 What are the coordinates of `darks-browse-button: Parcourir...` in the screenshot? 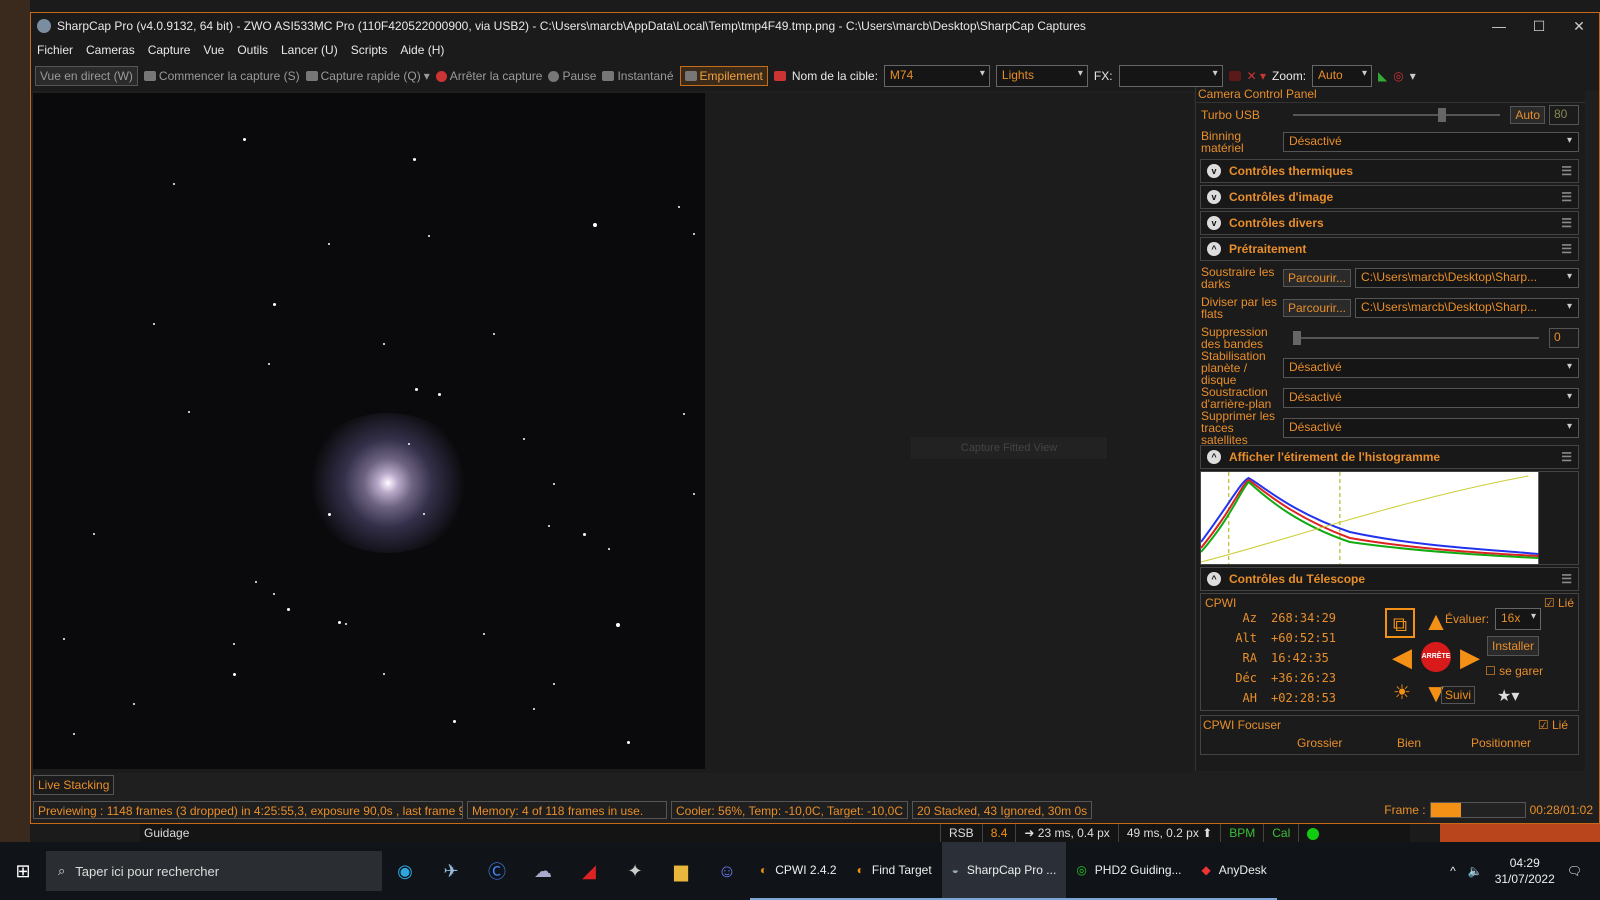 It's located at (1317, 278).